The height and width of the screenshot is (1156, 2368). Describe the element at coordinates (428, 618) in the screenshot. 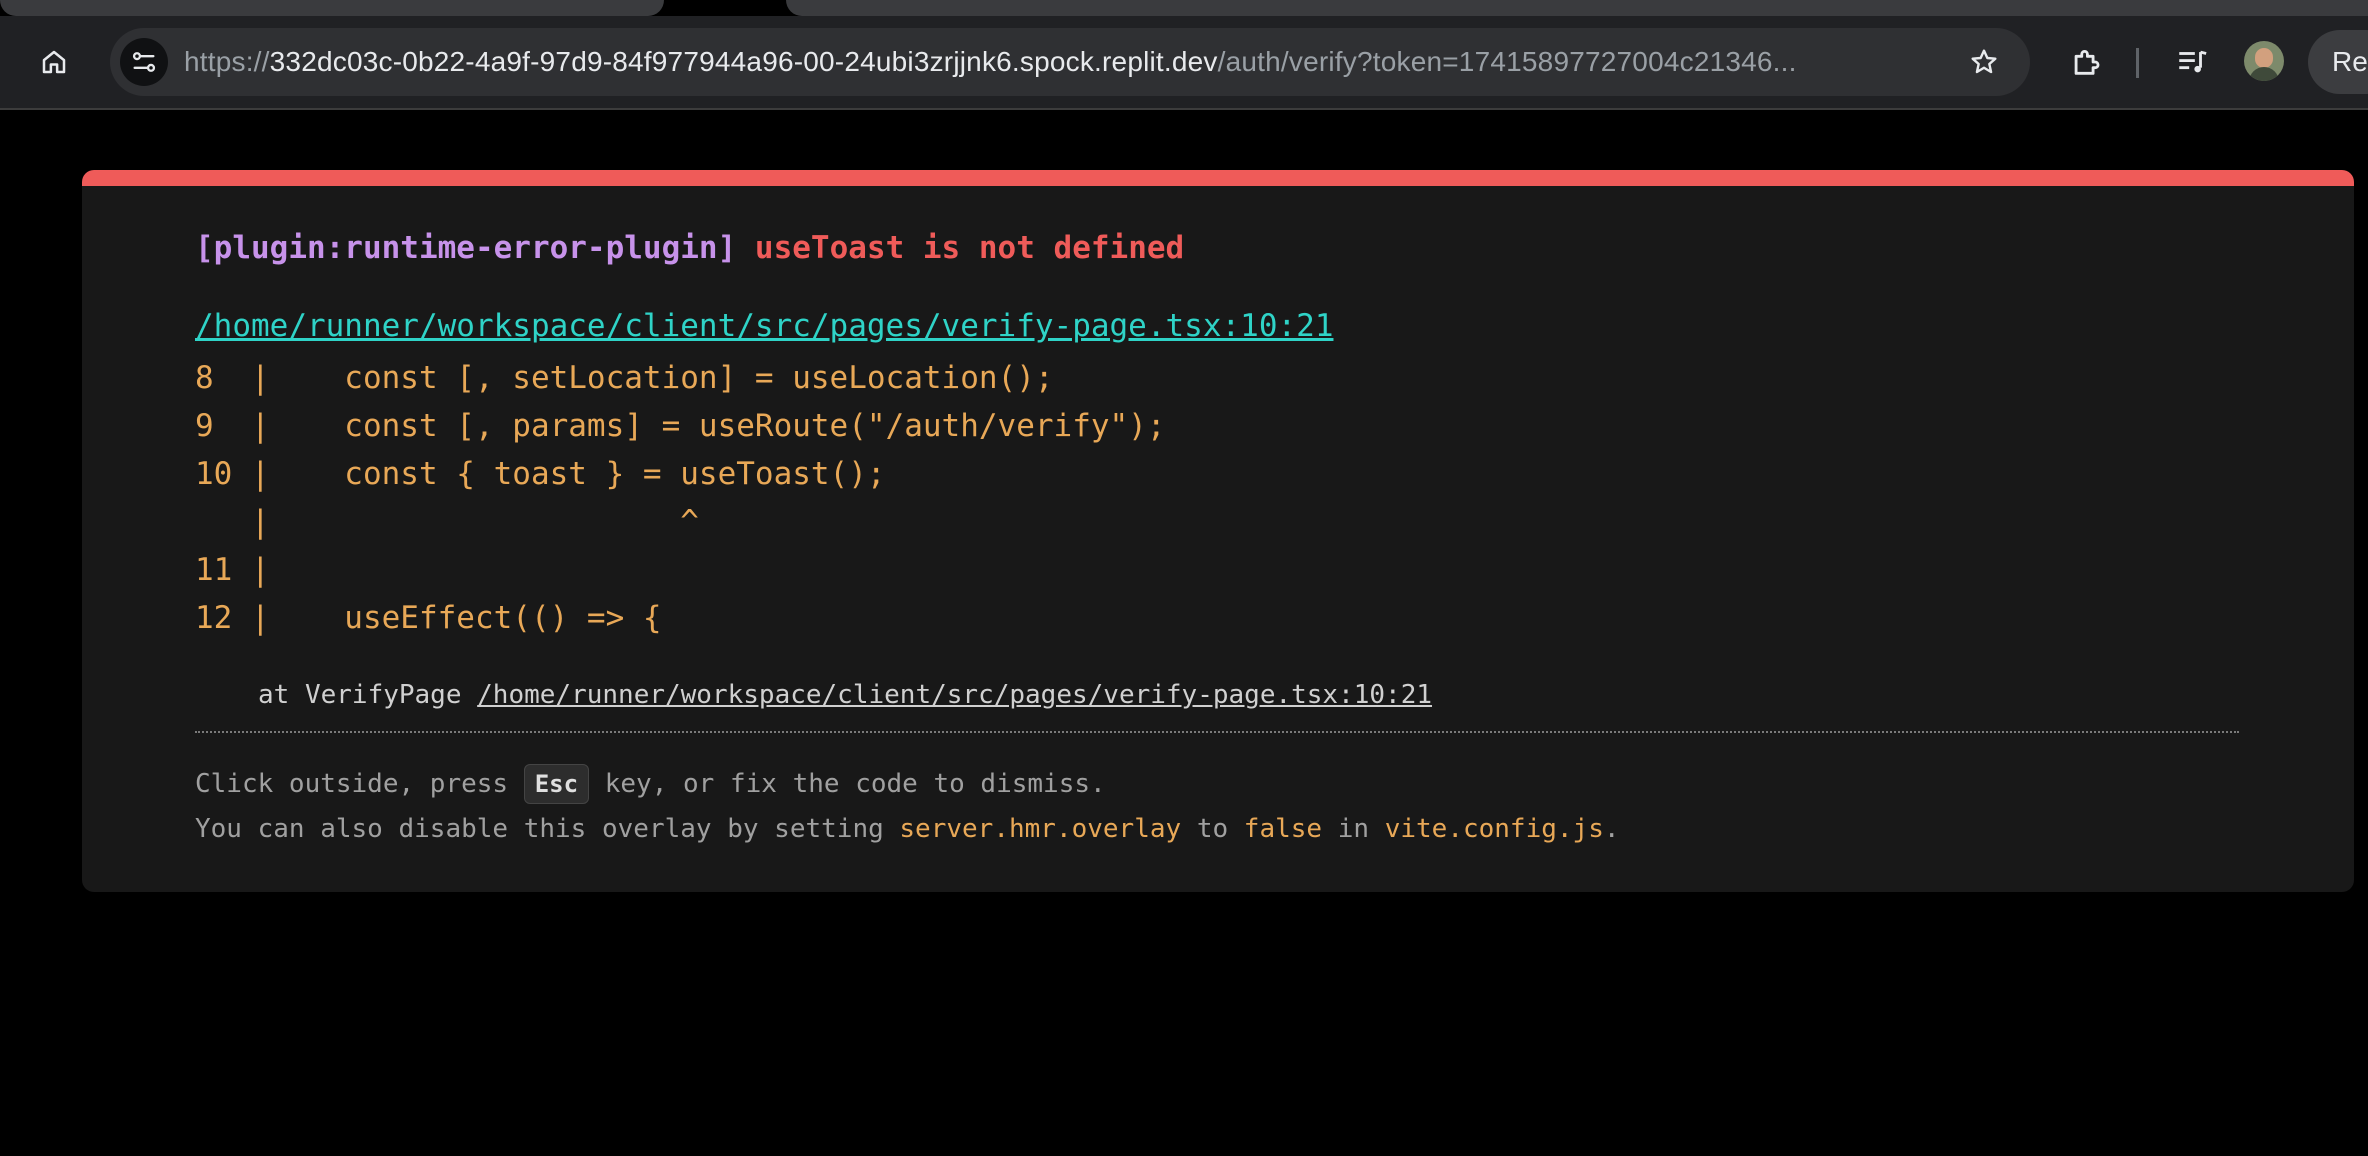

I see `code-line: 12 | useEffect(() => {` at that location.